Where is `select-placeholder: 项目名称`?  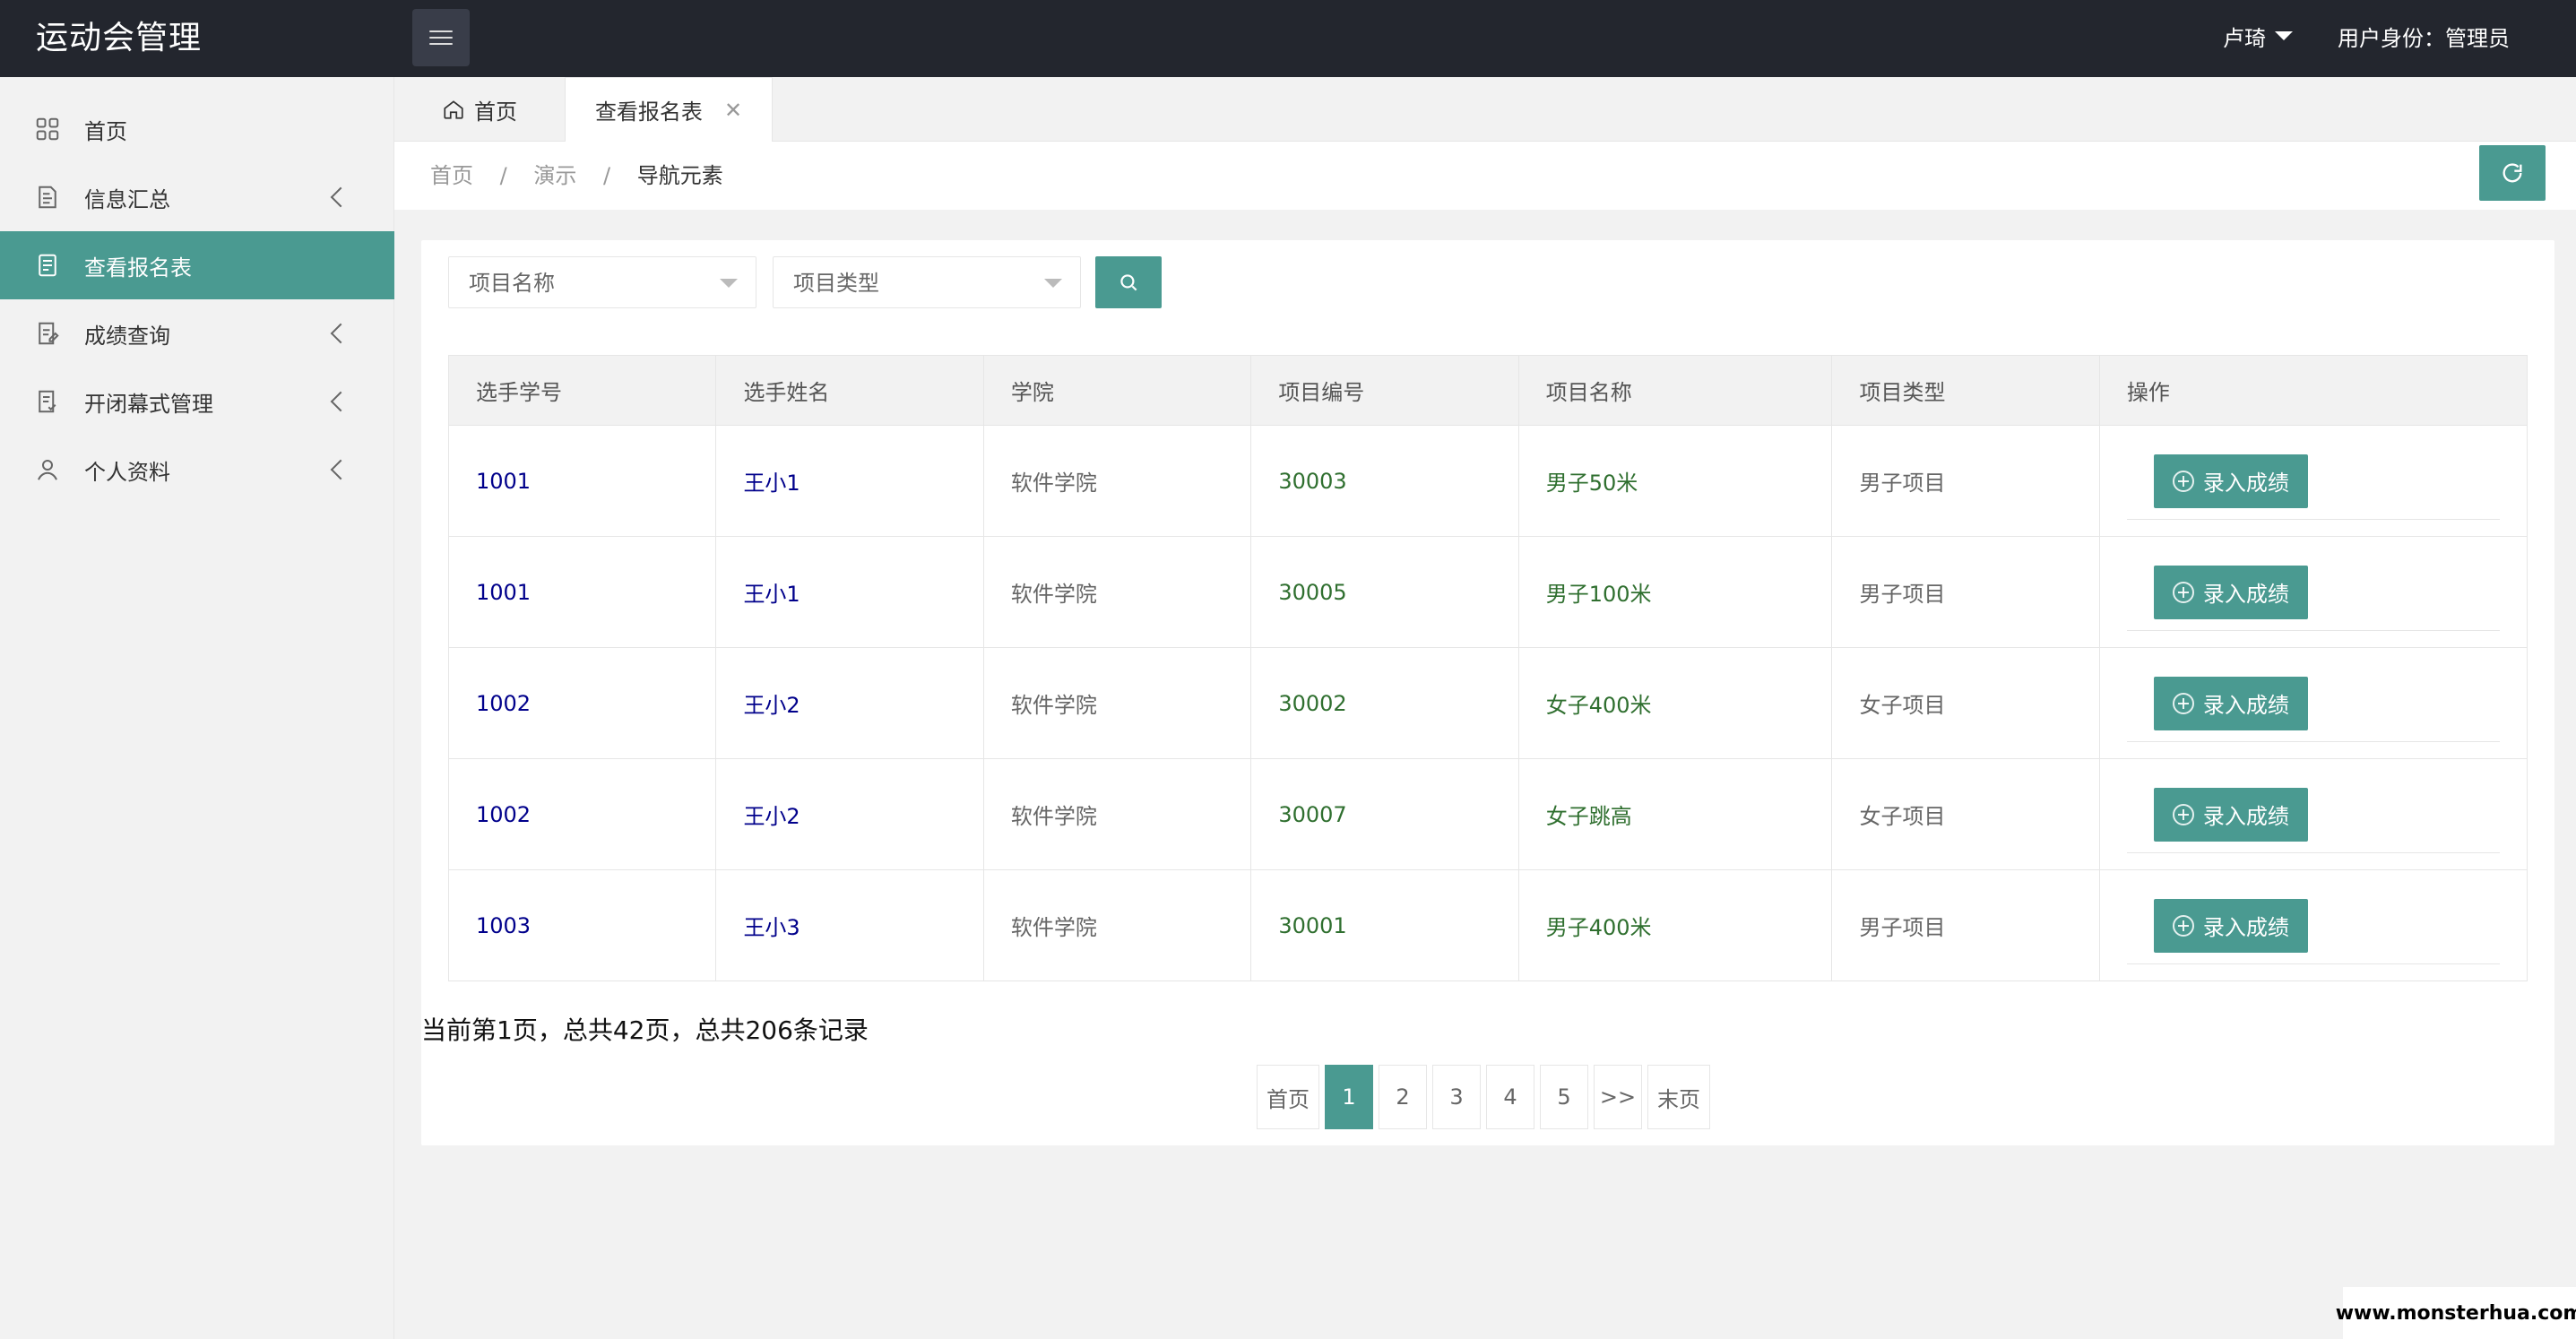 select-placeholder: 项目名称 is located at coordinates (512, 283).